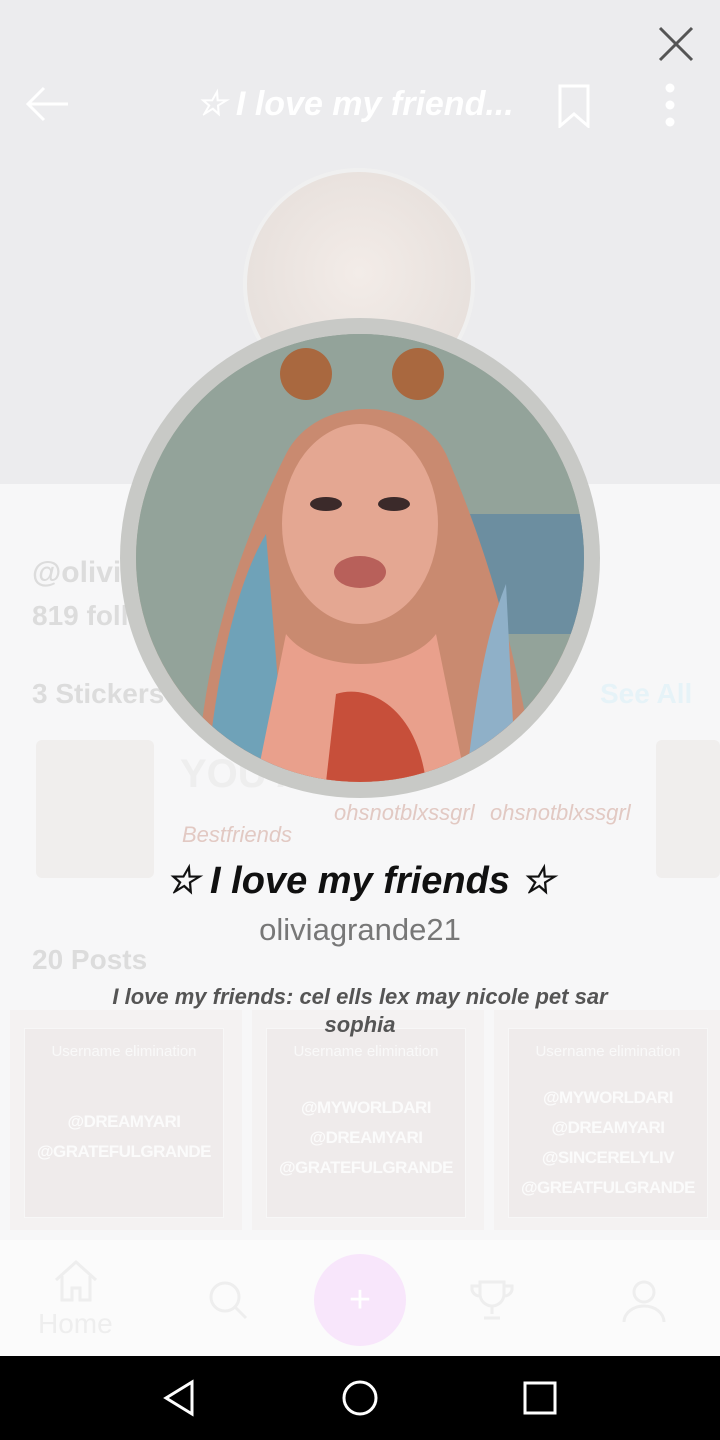 Image resolution: width=720 pixels, height=1440 pixels. Describe the element at coordinates (76, 1281) in the screenshot. I see `home-icon` at that location.